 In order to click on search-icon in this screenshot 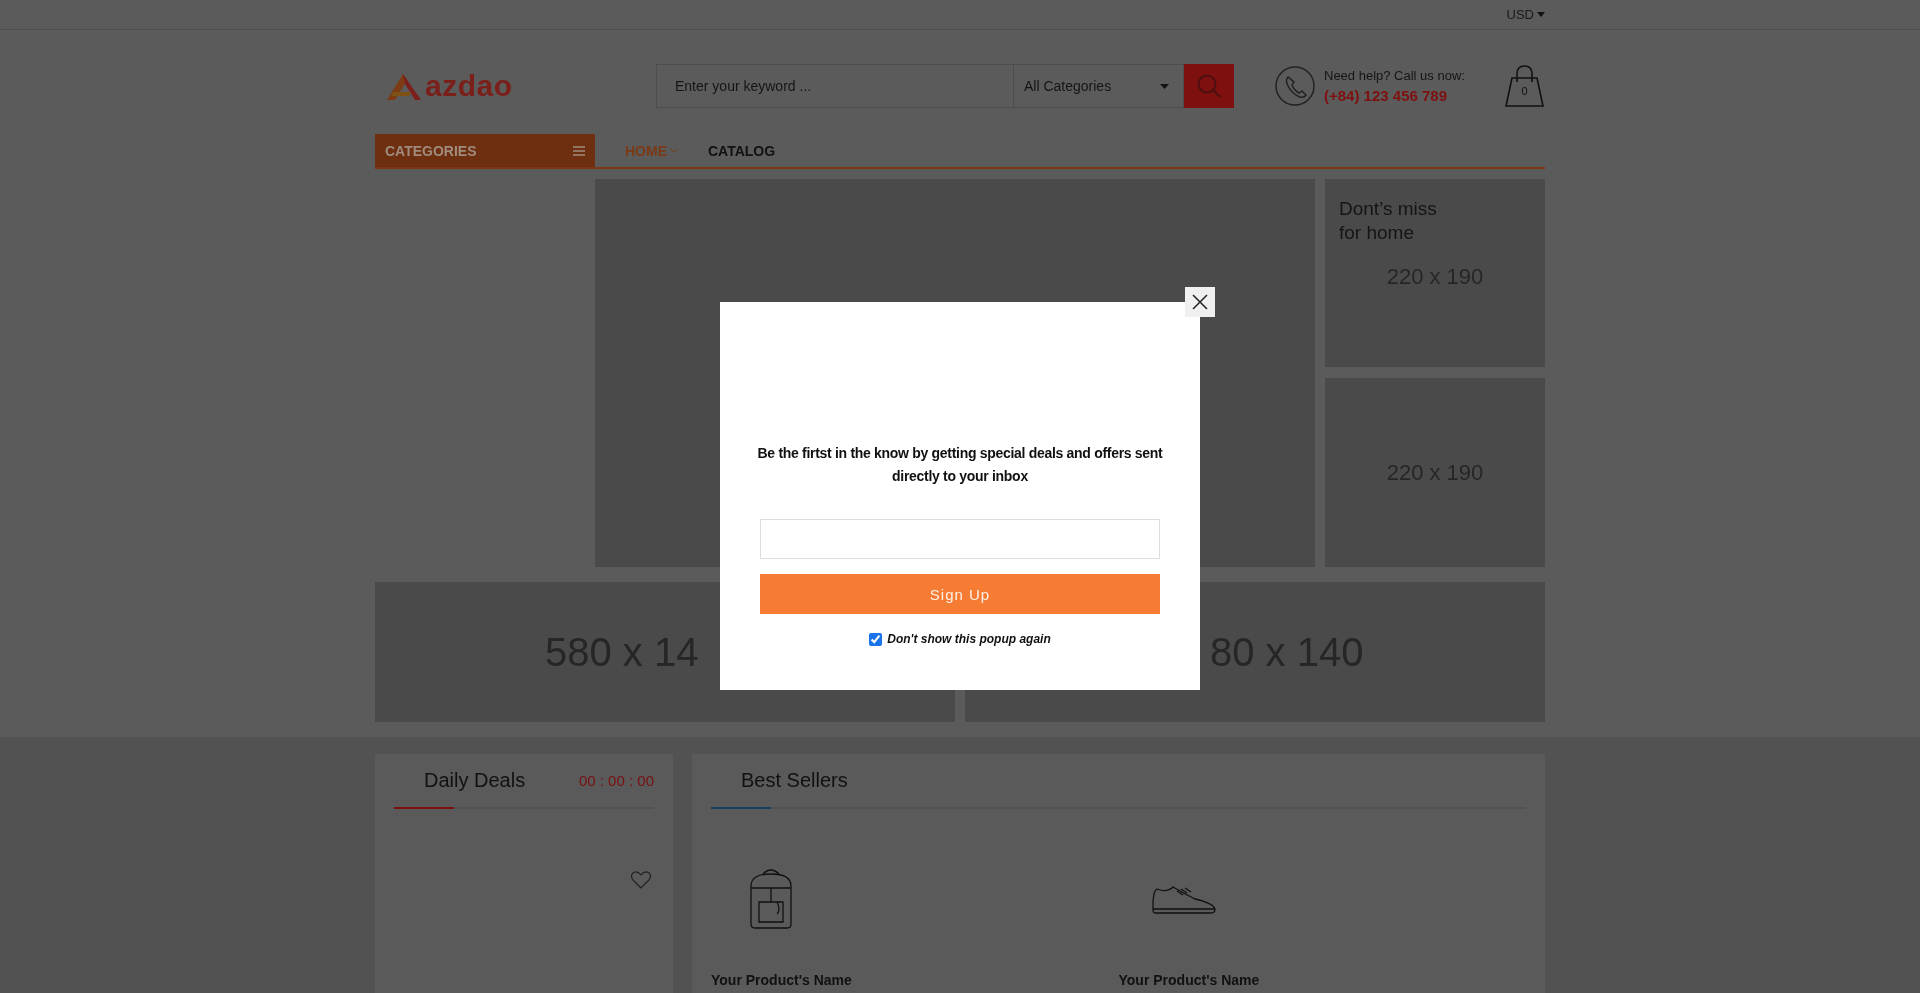, I will do `click(1209, 86)`.